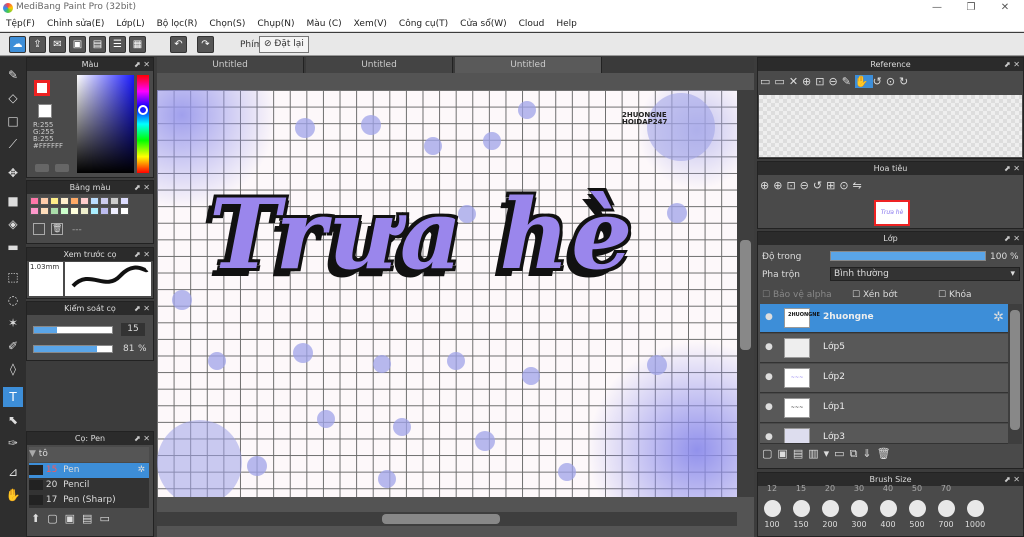 The height and width of the screenshot is (537, 1024). Describe the element at coordinates (117, 44) in the screenshot. I see `list-icon: ☰` at that location.